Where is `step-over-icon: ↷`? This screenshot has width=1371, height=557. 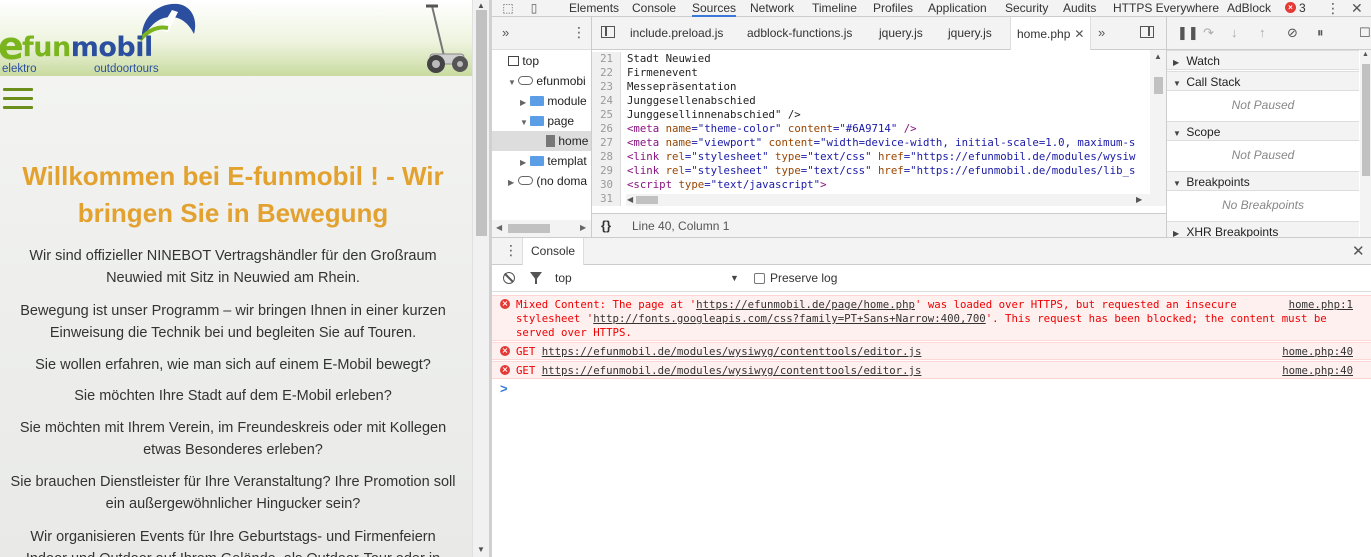
step-over-icon: ↷ is located at coordinates (1208, 32).